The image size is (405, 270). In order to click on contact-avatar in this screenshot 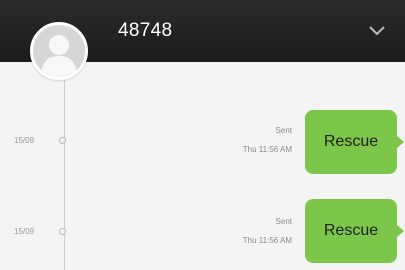, I will do `click(59, 51)`.